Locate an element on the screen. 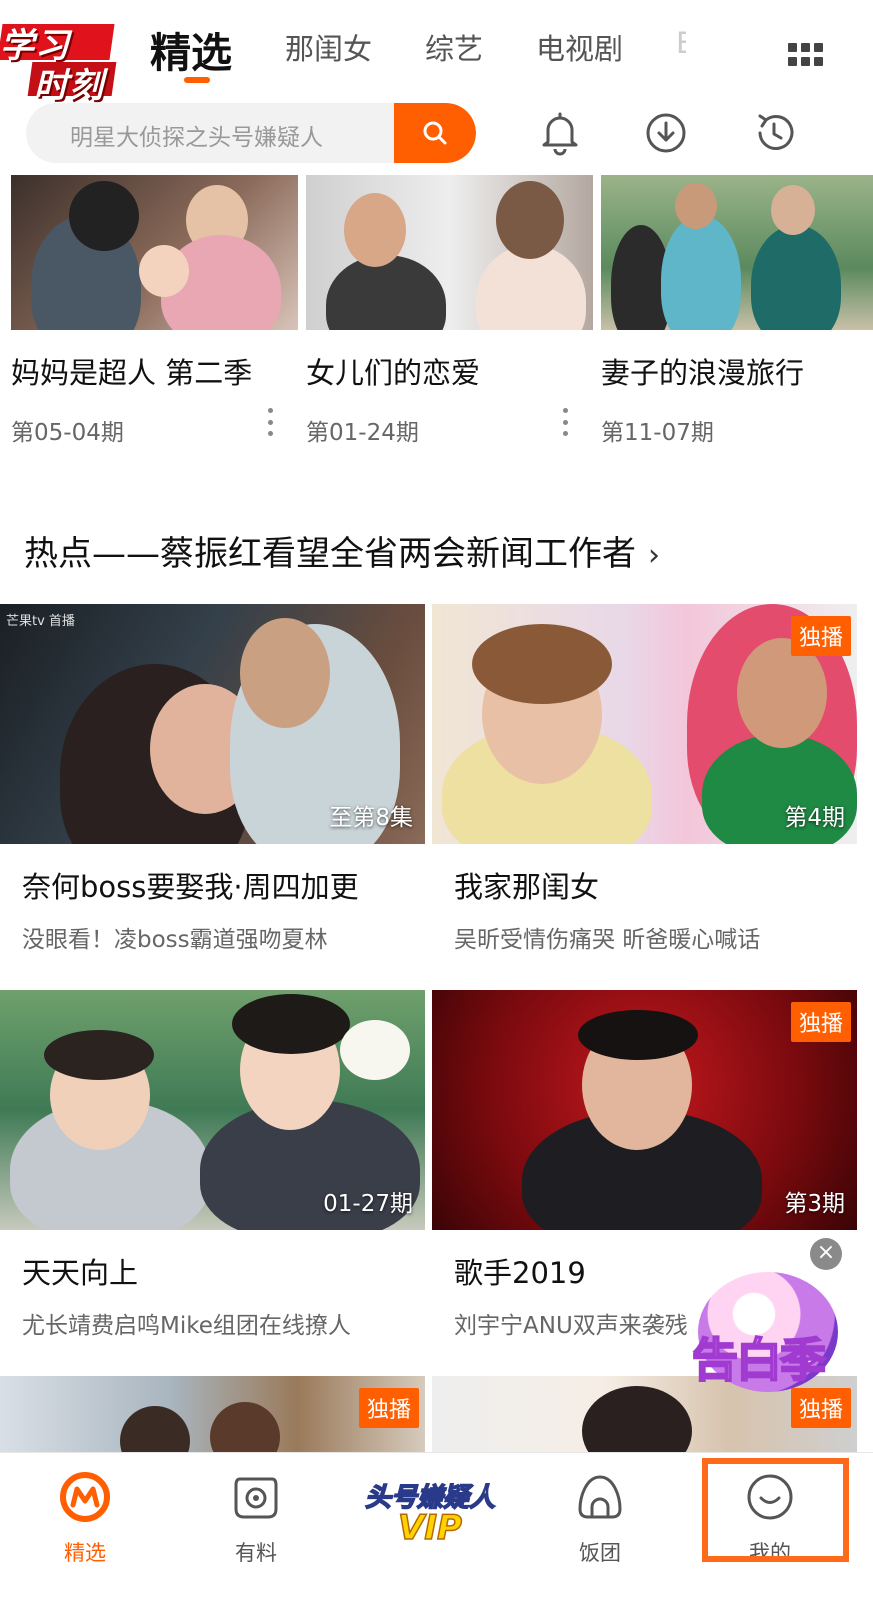  video-title: 我家那闺女 is located at coordinates (655, 885).